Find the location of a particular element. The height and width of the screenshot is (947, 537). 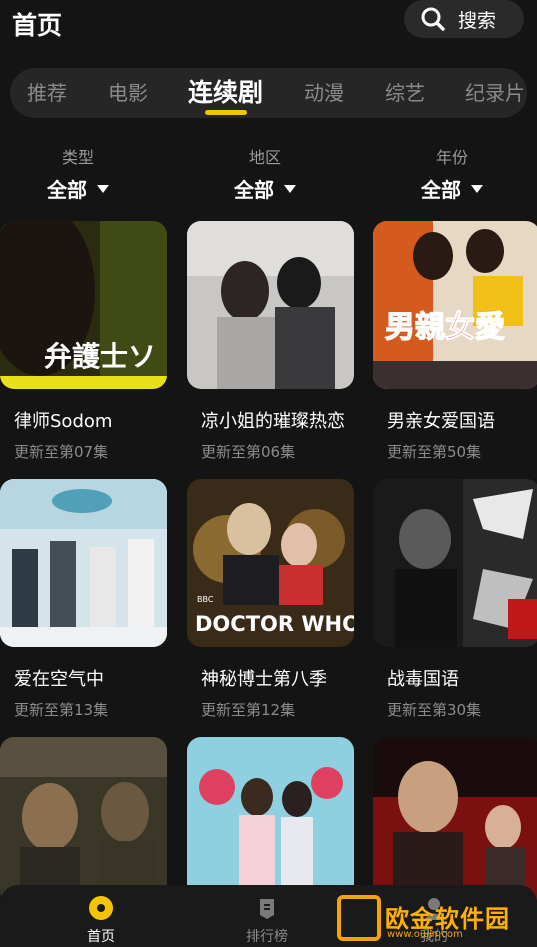

card-title: 战毒国语 is located at coordinates (423, 679).